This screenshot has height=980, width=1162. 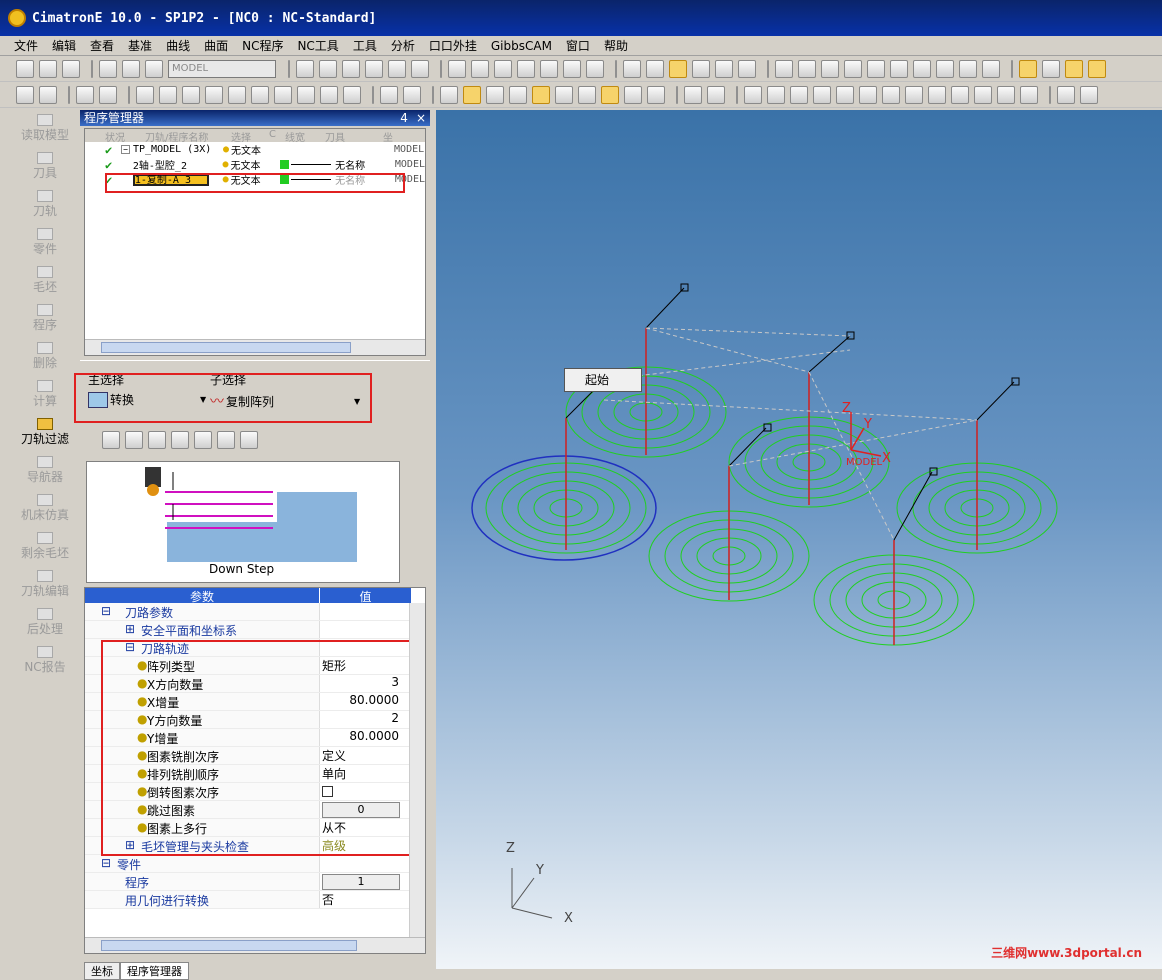 I want to click on undo-icon, so click(x=108, y=68).